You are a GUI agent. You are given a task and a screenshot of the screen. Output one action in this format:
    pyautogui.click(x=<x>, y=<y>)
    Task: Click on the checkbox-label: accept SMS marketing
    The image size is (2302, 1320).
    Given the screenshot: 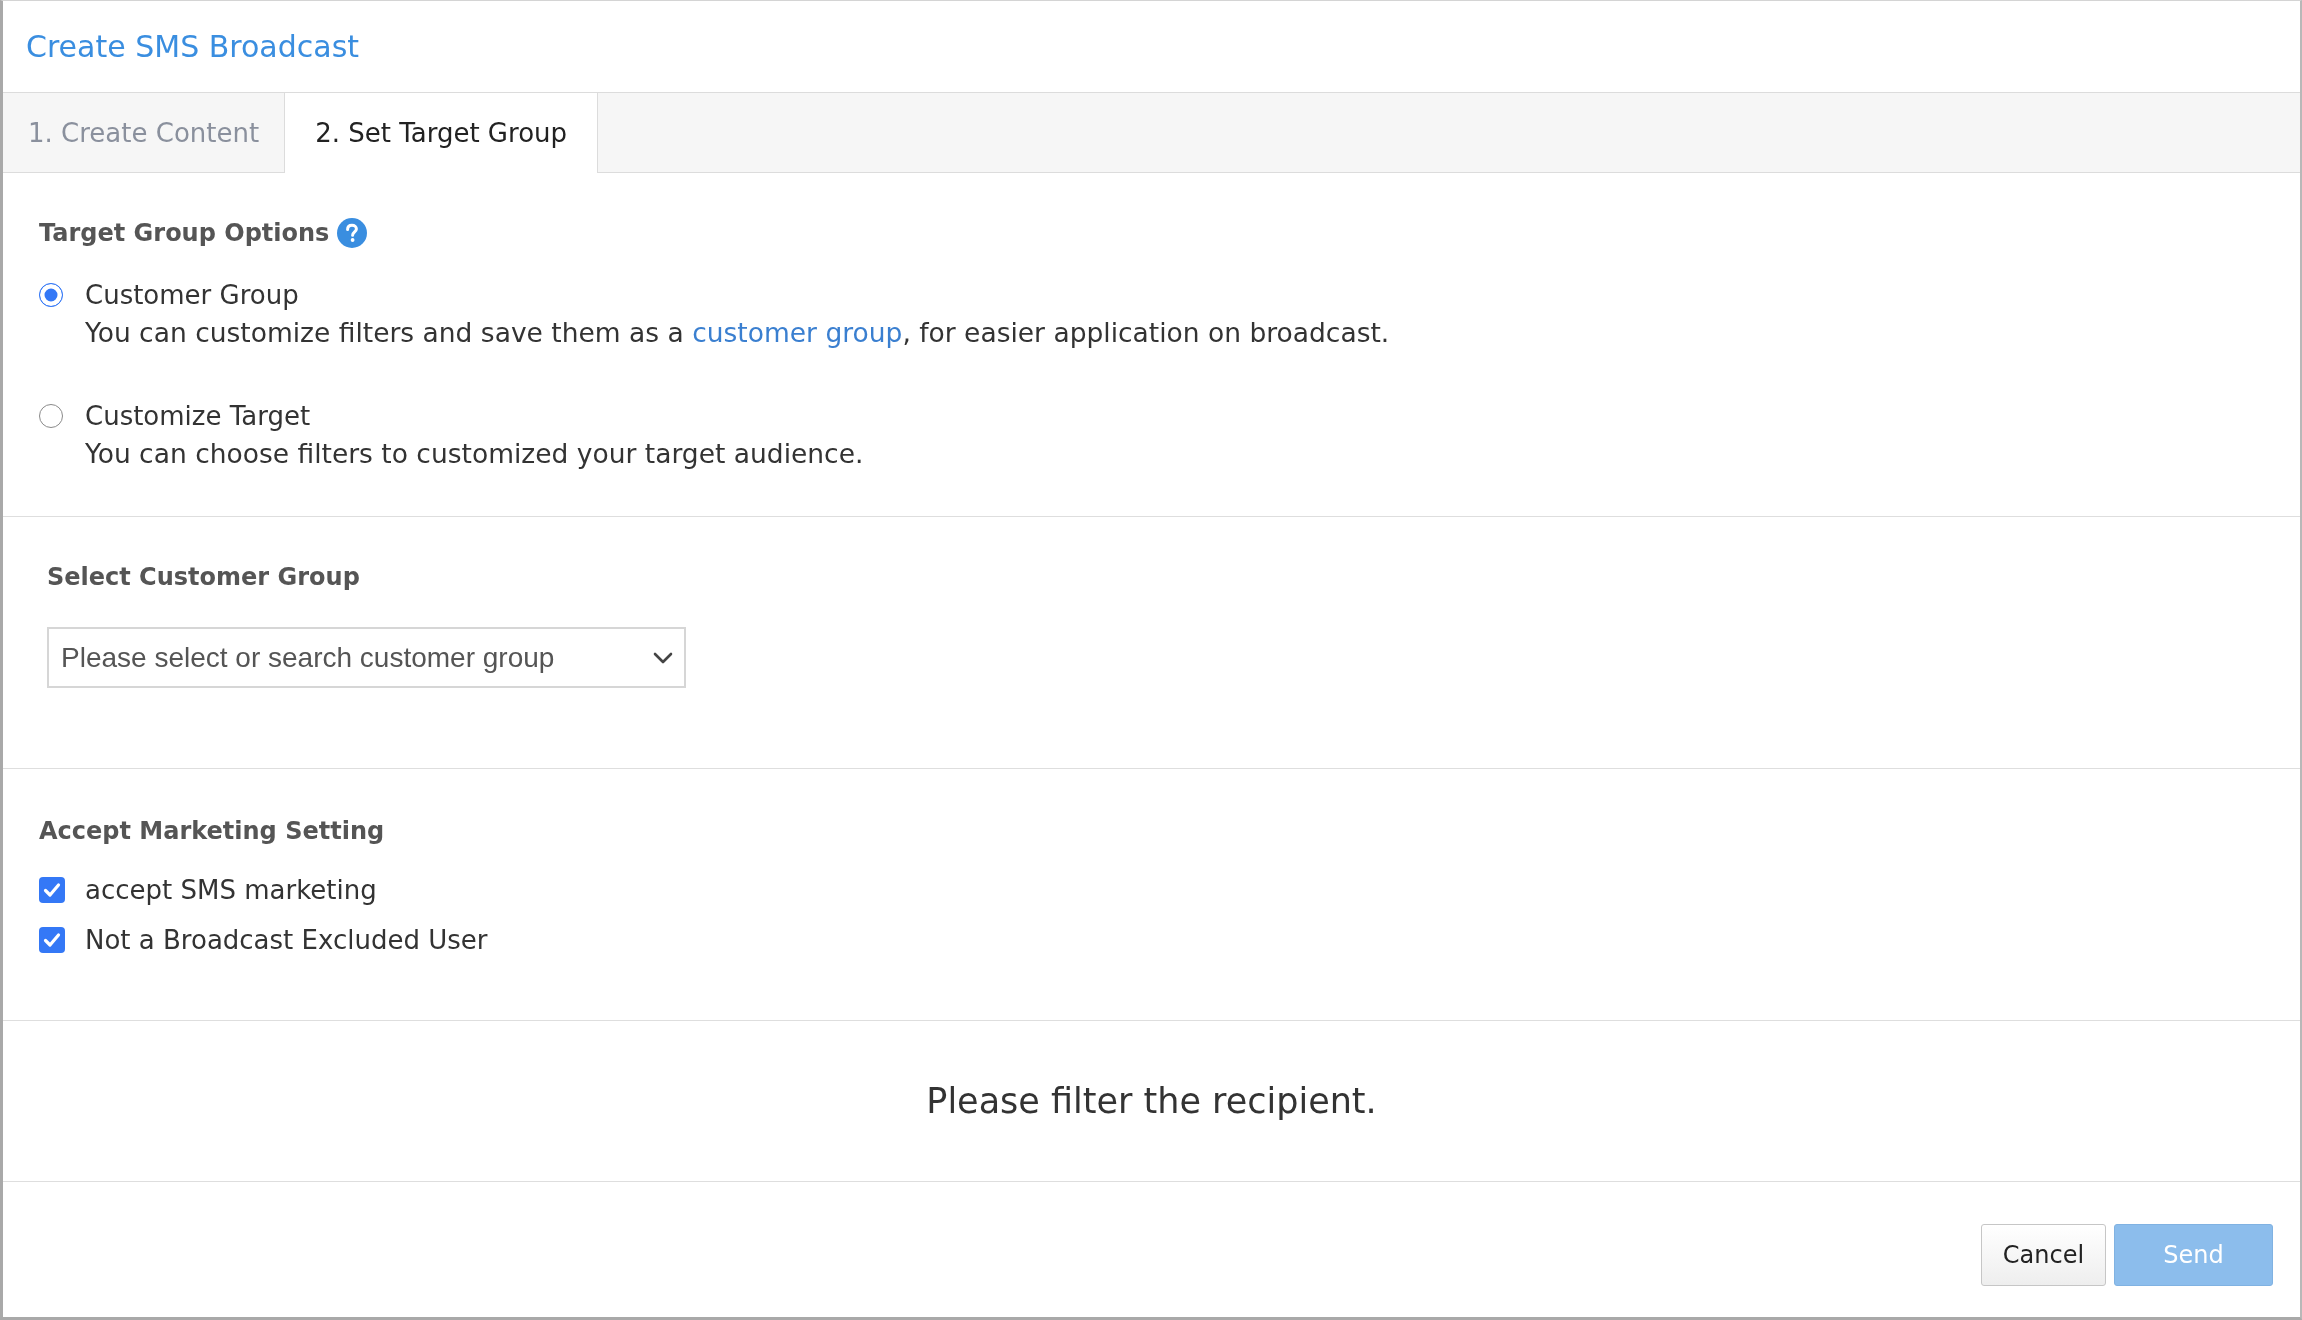 What is the action you would take?
    pyautogui.click(x=231, y=890)
    